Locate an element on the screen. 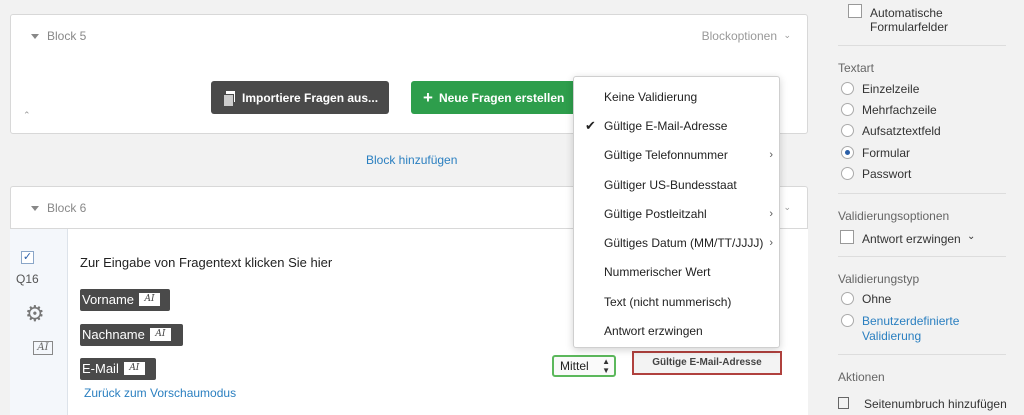  menu-item-us-bundesstaat: Gültiger US-Bundesstaat is located at coordinates (676, 185).